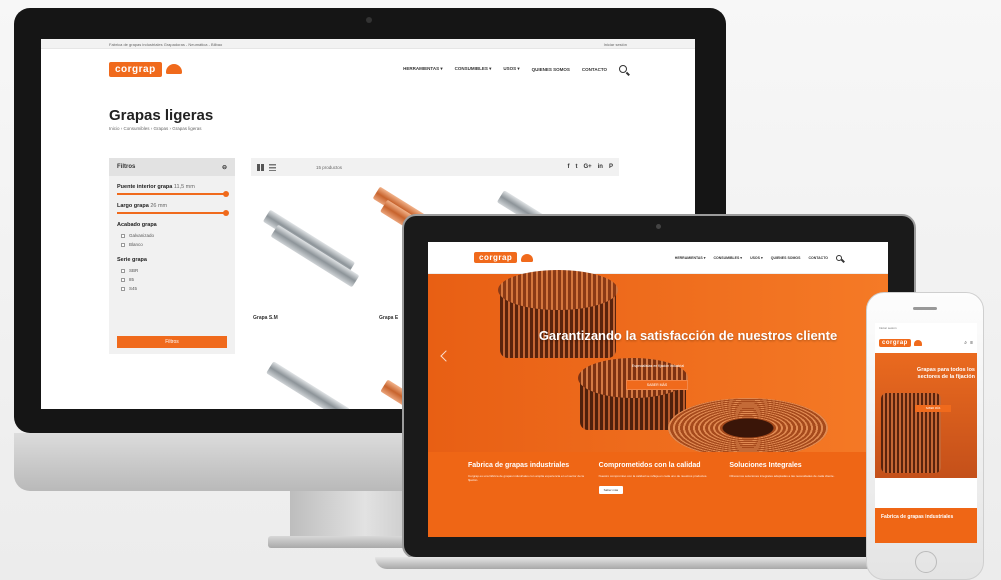 The height and width of the screenshot is (580, 1001). What do you see at coordinates (519, 465) in the screenshot?
I see `feature-title: Fabrica de grapas industriales` at bounding box center [519, 465].